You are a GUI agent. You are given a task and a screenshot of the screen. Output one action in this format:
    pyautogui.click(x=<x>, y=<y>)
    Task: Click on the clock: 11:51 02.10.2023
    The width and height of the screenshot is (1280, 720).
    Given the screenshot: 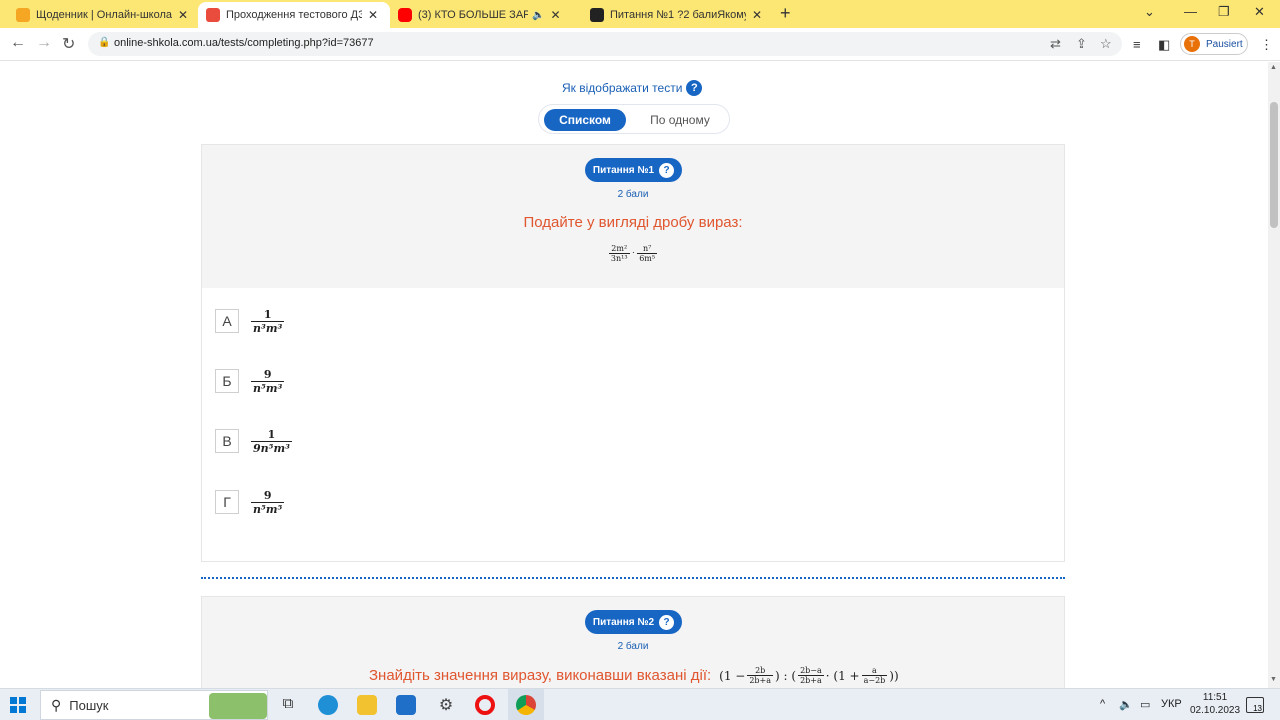 What is the action you would take?
    pyautogui.click(x=1215, y=704)
    